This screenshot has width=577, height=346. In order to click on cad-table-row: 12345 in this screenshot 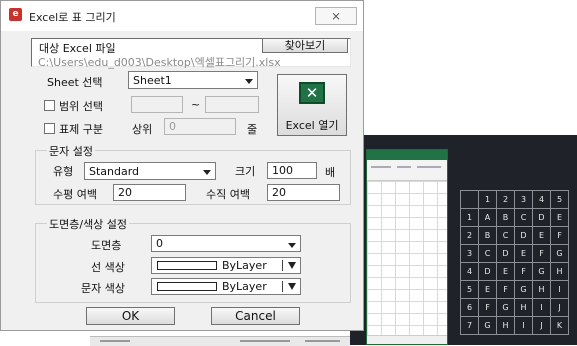, I will do `click(514, 199)`.